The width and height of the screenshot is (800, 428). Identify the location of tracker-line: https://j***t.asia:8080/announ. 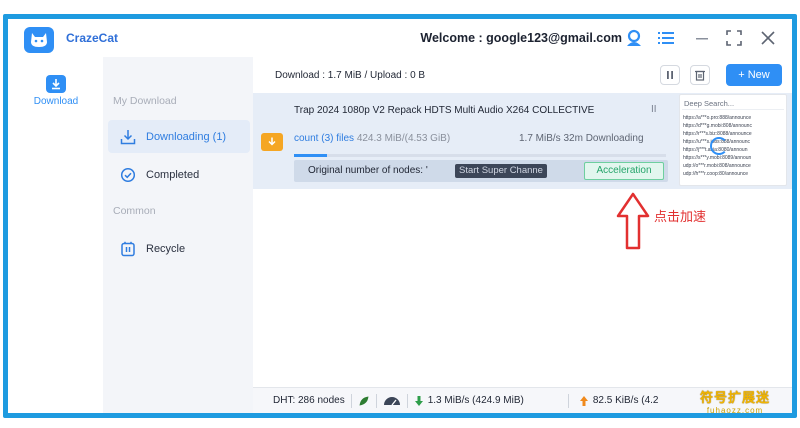
(715, 150).